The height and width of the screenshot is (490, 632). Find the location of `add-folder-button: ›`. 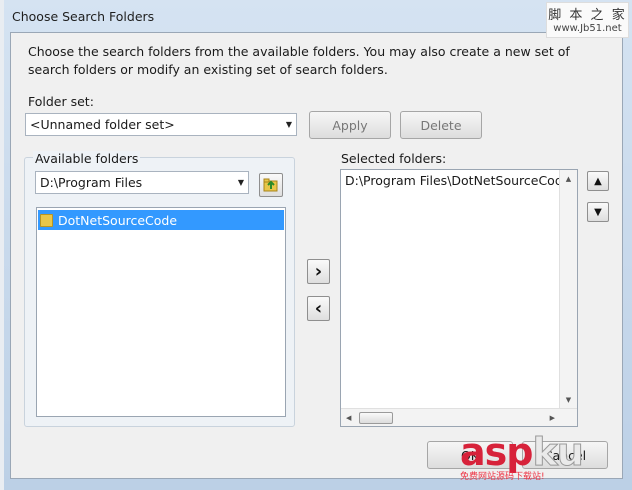

add-folder-button: › is located at coordinates (318, 271).